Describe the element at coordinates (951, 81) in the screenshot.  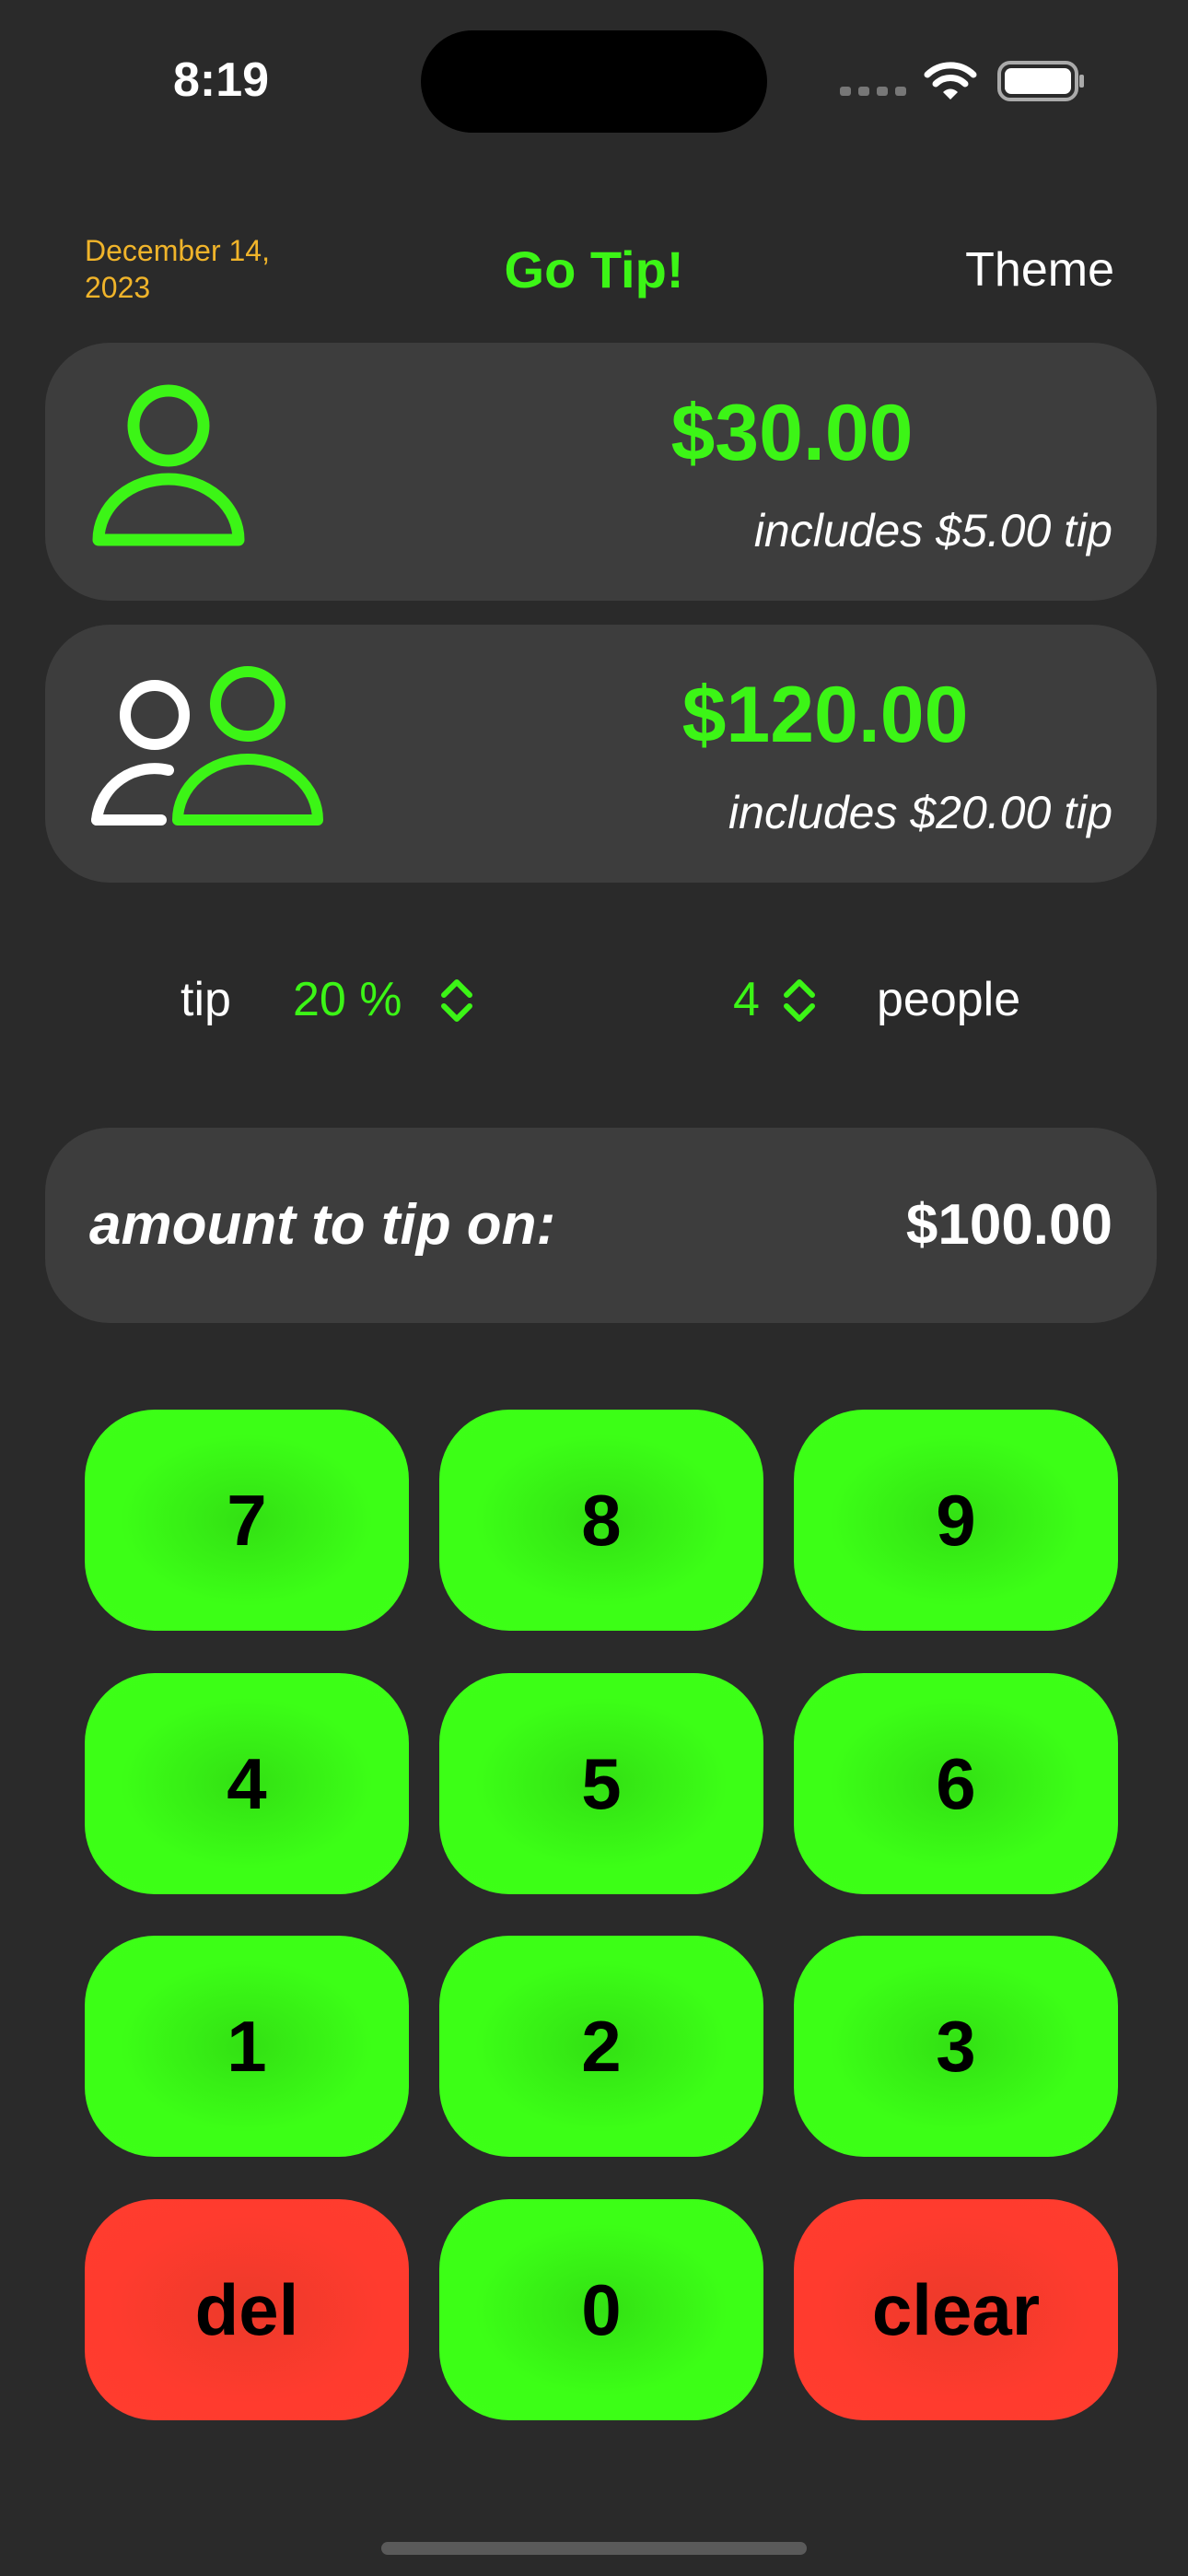
I see `wifi-icon` at that location.